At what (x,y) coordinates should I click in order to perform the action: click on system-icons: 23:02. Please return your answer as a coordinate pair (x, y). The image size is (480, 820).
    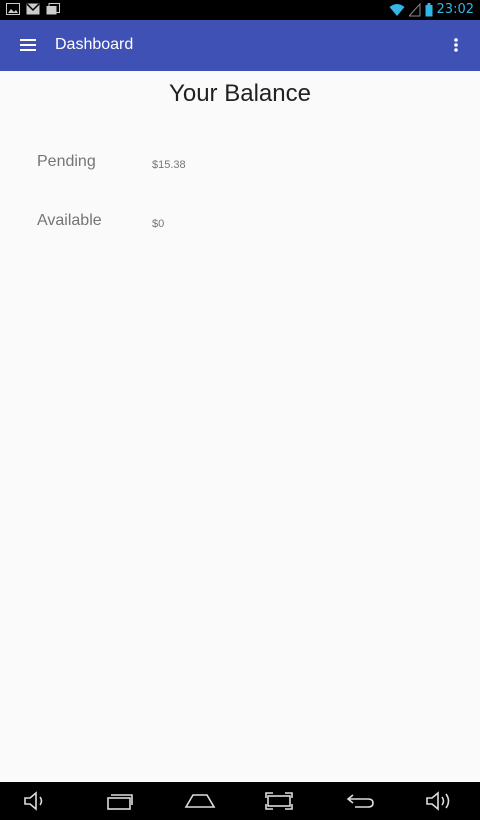
    Looking at the image, I should click on (431, 10).